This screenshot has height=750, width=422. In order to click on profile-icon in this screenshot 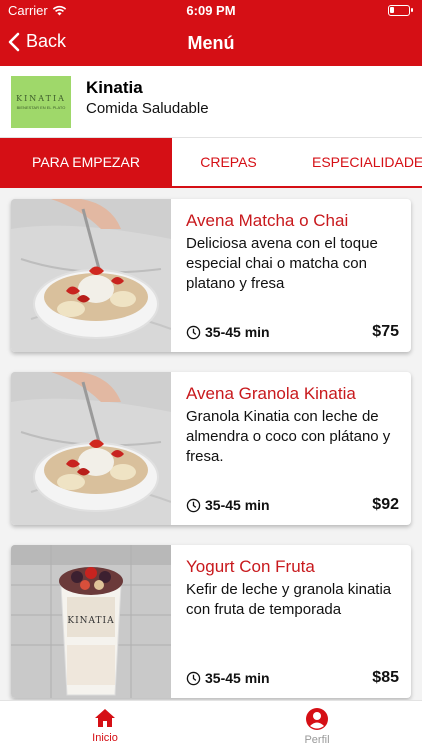, I will do `click(317, 719)`.